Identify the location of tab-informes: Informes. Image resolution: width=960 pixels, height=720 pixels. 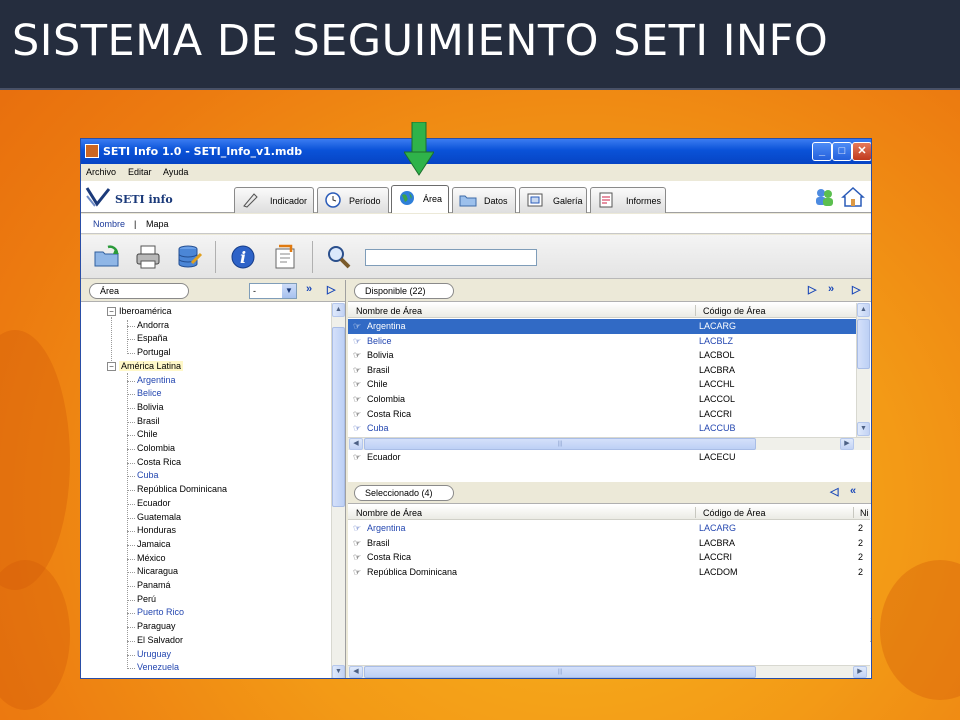
(628, 200).